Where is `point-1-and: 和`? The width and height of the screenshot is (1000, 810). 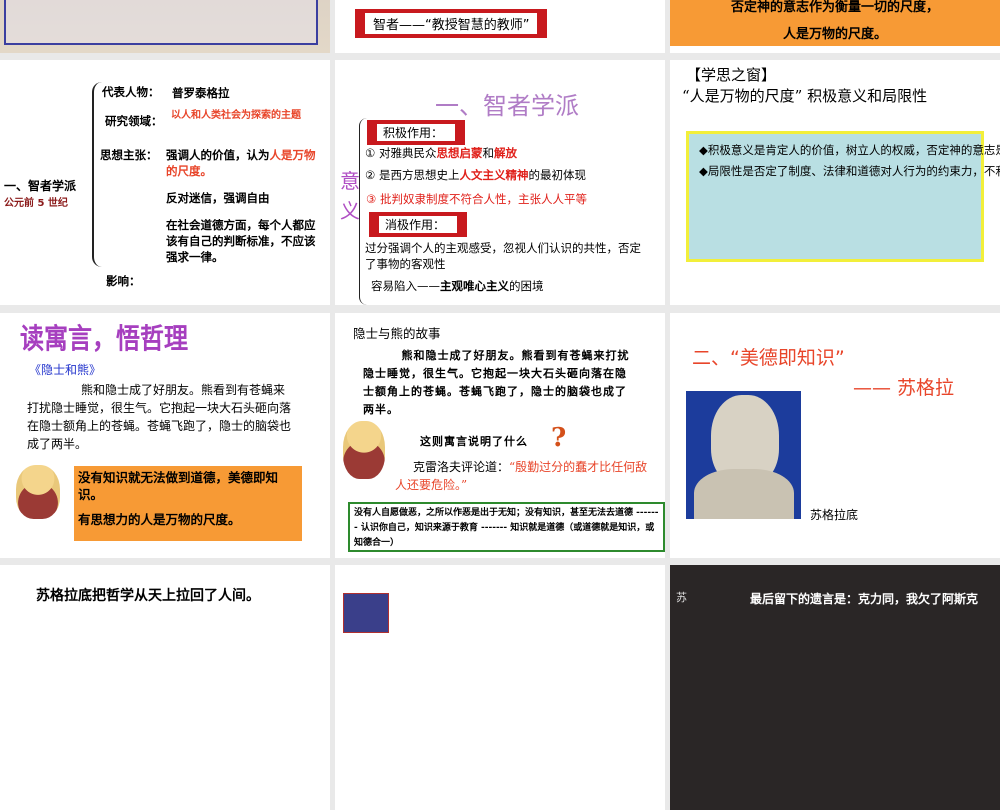
point-1-and: 和 is located at coordinates (488, 153).